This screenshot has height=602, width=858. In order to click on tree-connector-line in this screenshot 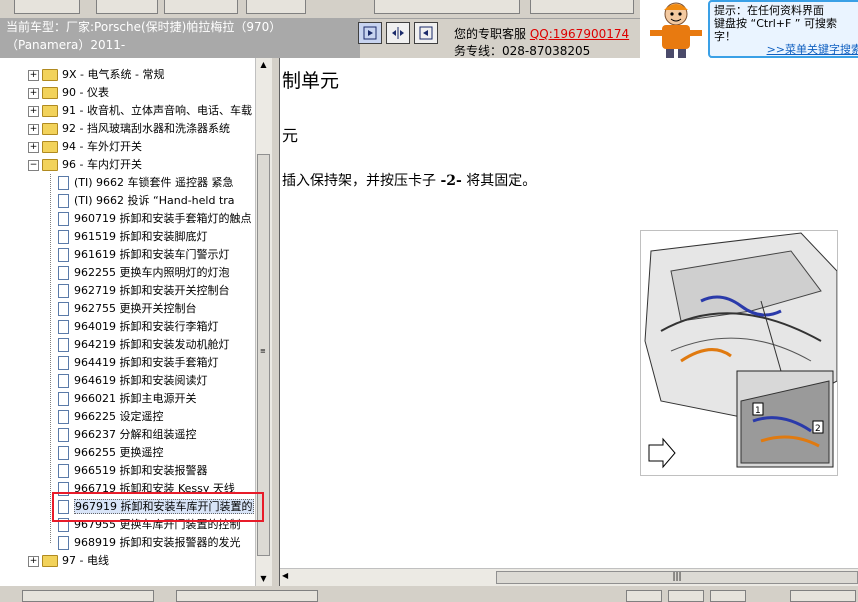, I will do `click(50, 358)`.